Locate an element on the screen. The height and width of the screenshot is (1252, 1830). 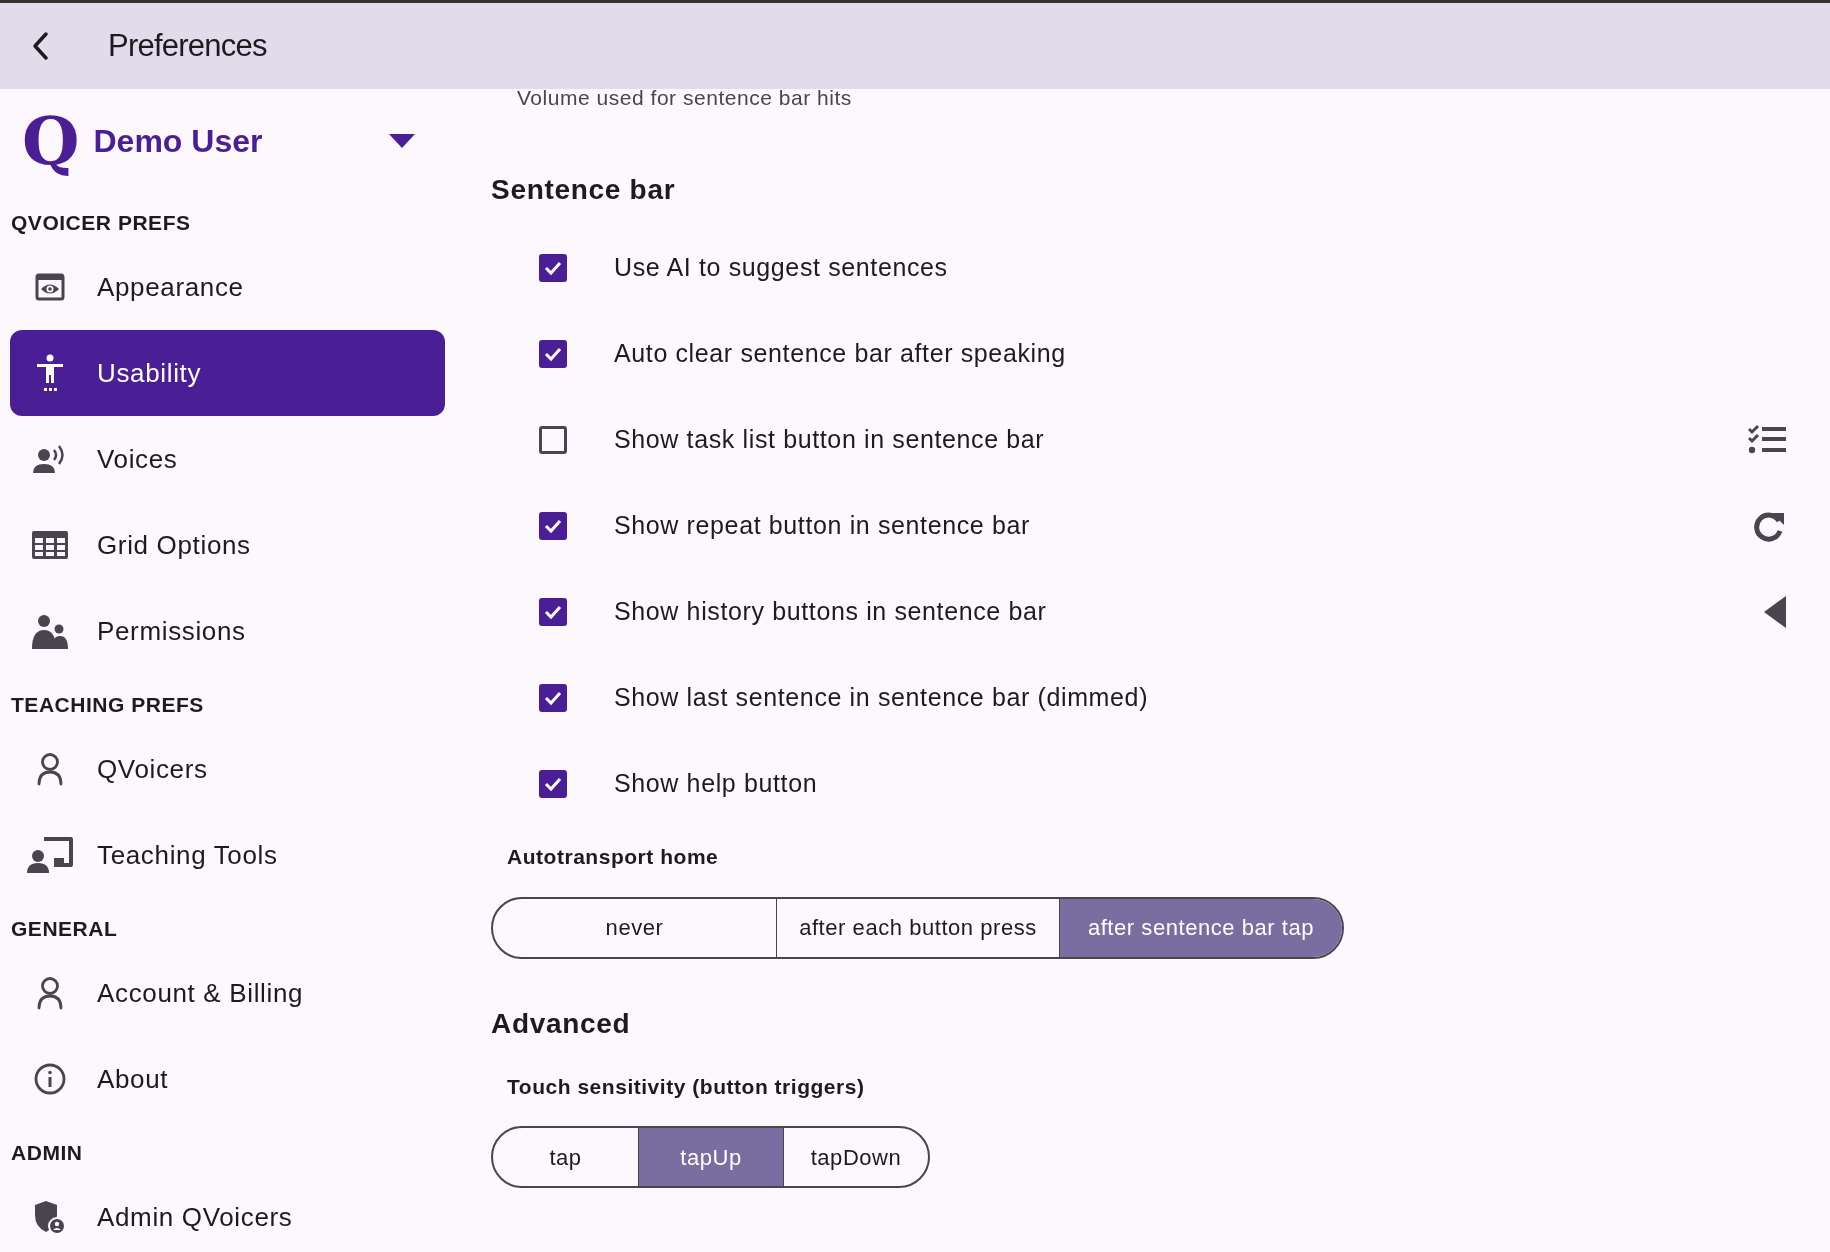
checklist-icon is located at coordinates (1767, 440).